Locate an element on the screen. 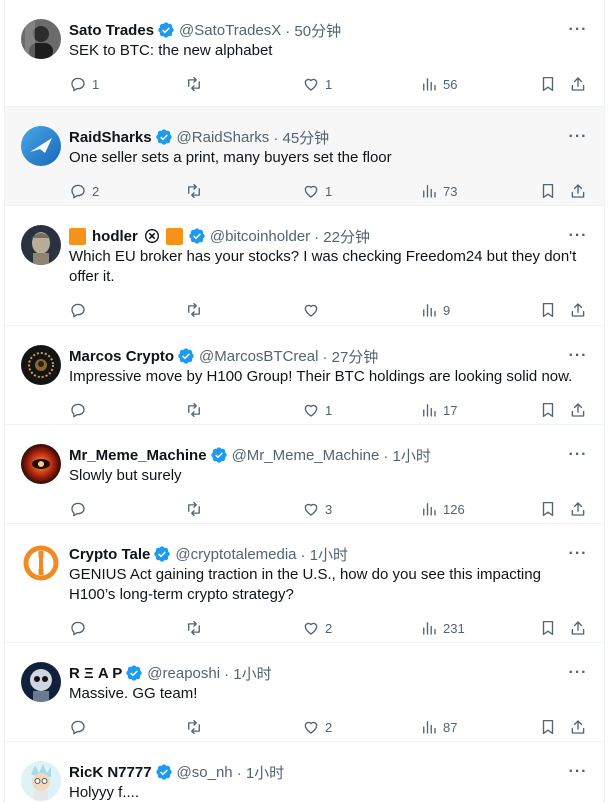 The width and height of the screenshot is (613, 803). author-name: Marcos Crypto is located at coordinates (121, 356).